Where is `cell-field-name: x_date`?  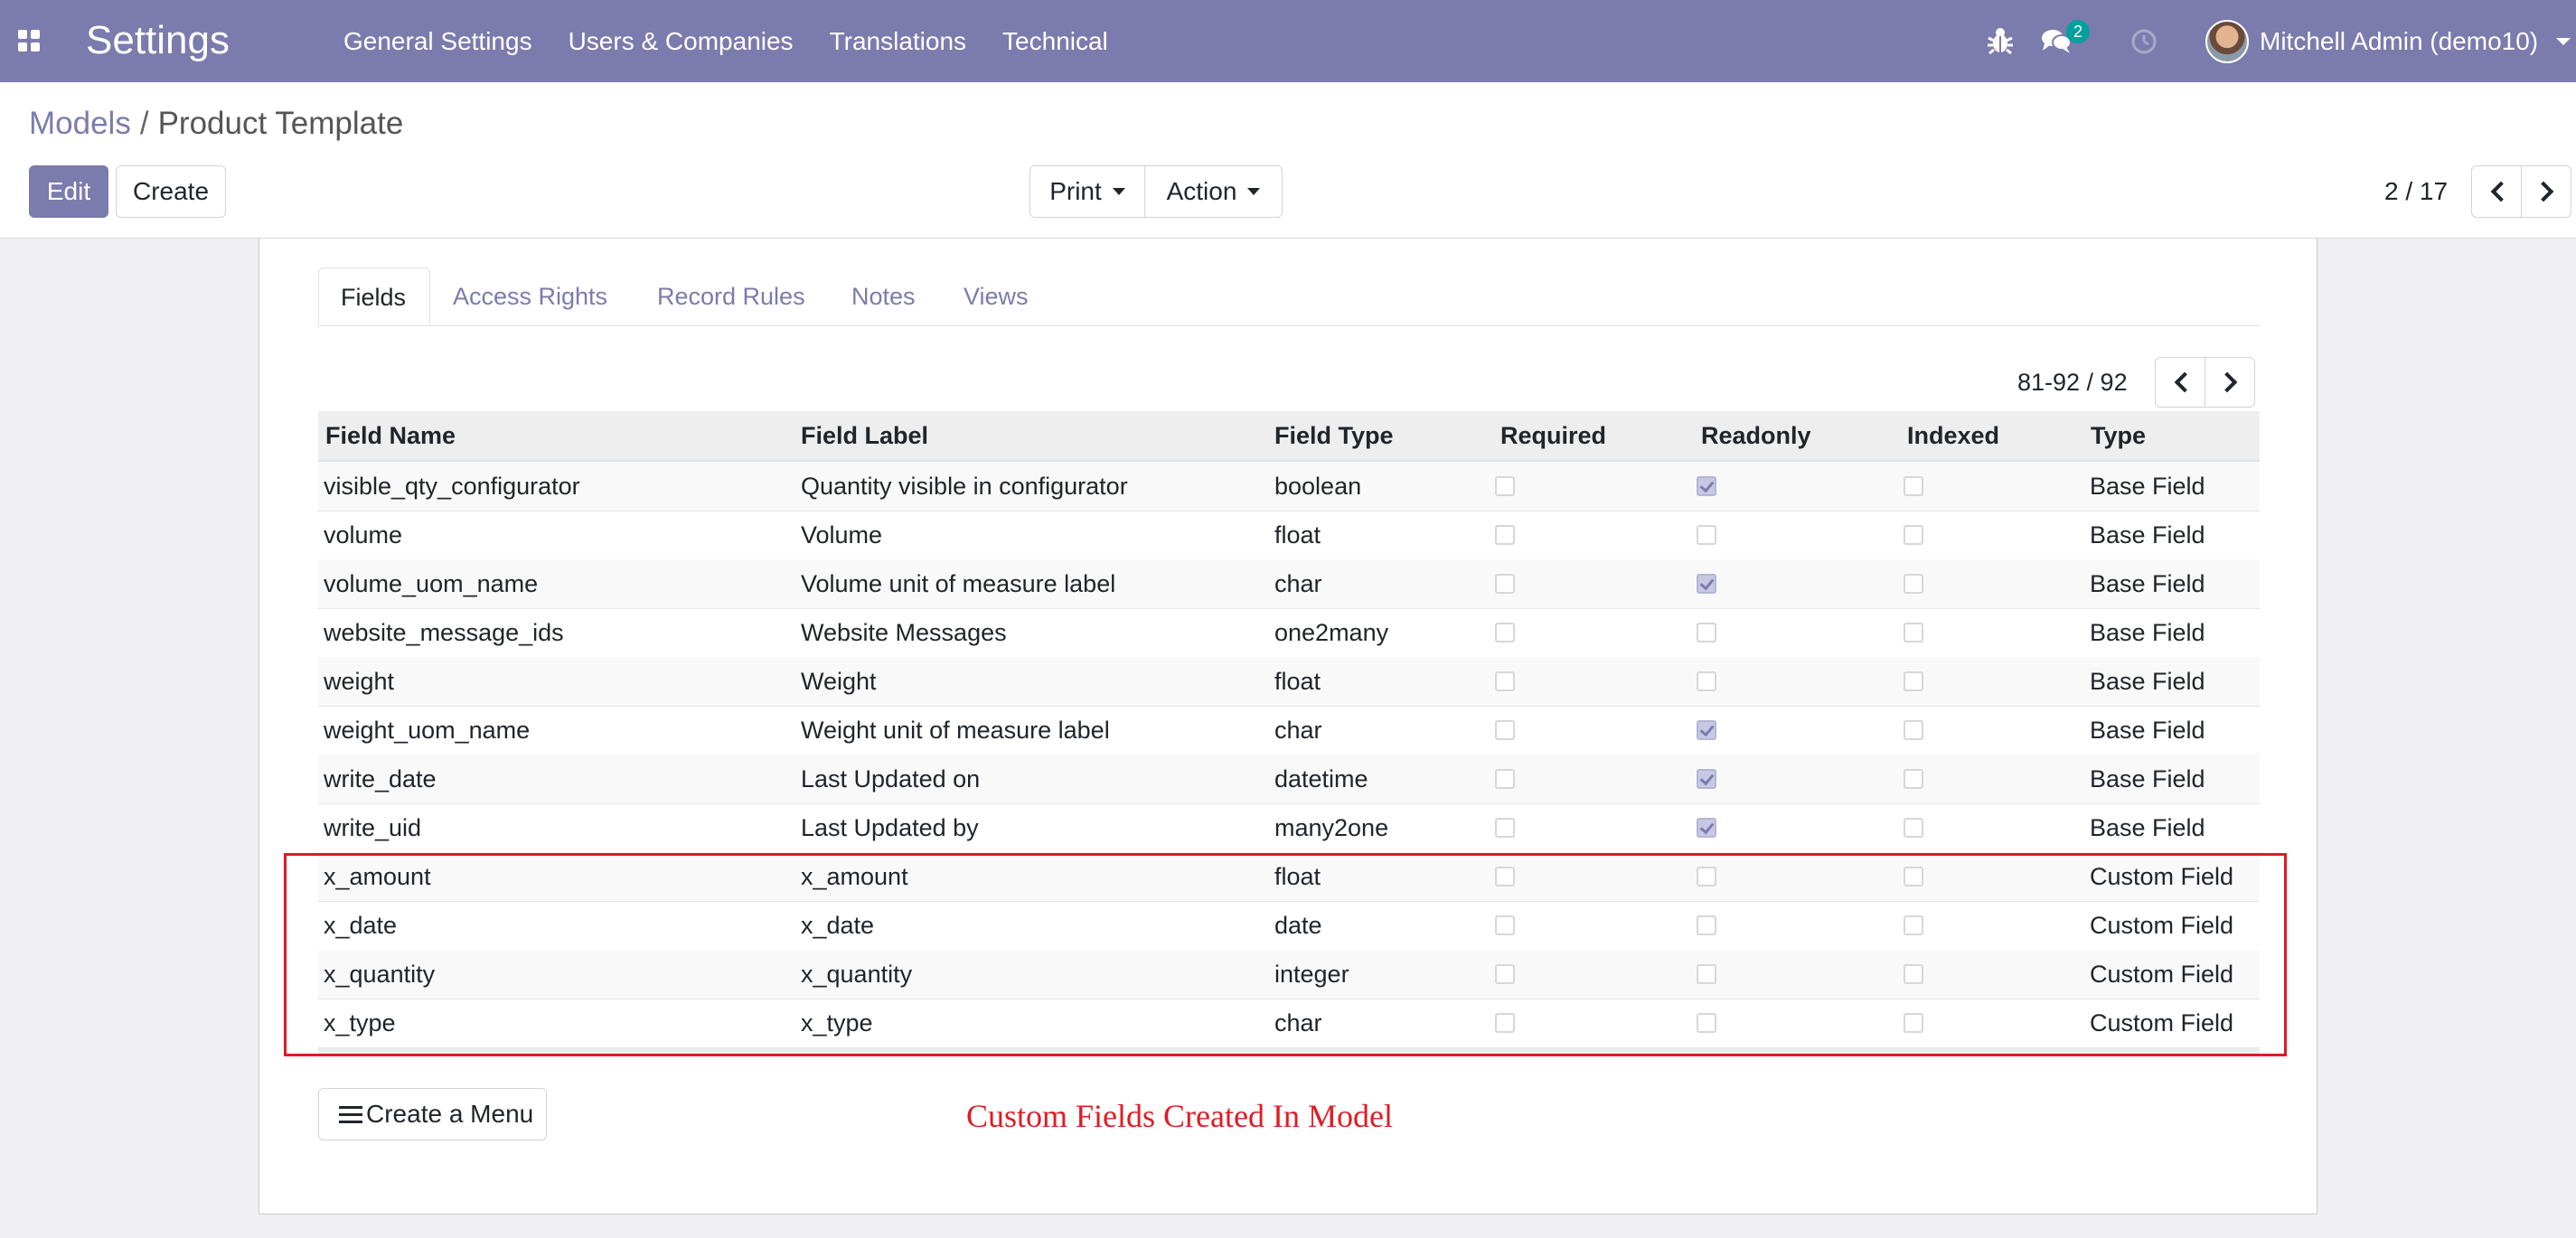
cell-field-name: x_date is located at coordinates (361, 925).